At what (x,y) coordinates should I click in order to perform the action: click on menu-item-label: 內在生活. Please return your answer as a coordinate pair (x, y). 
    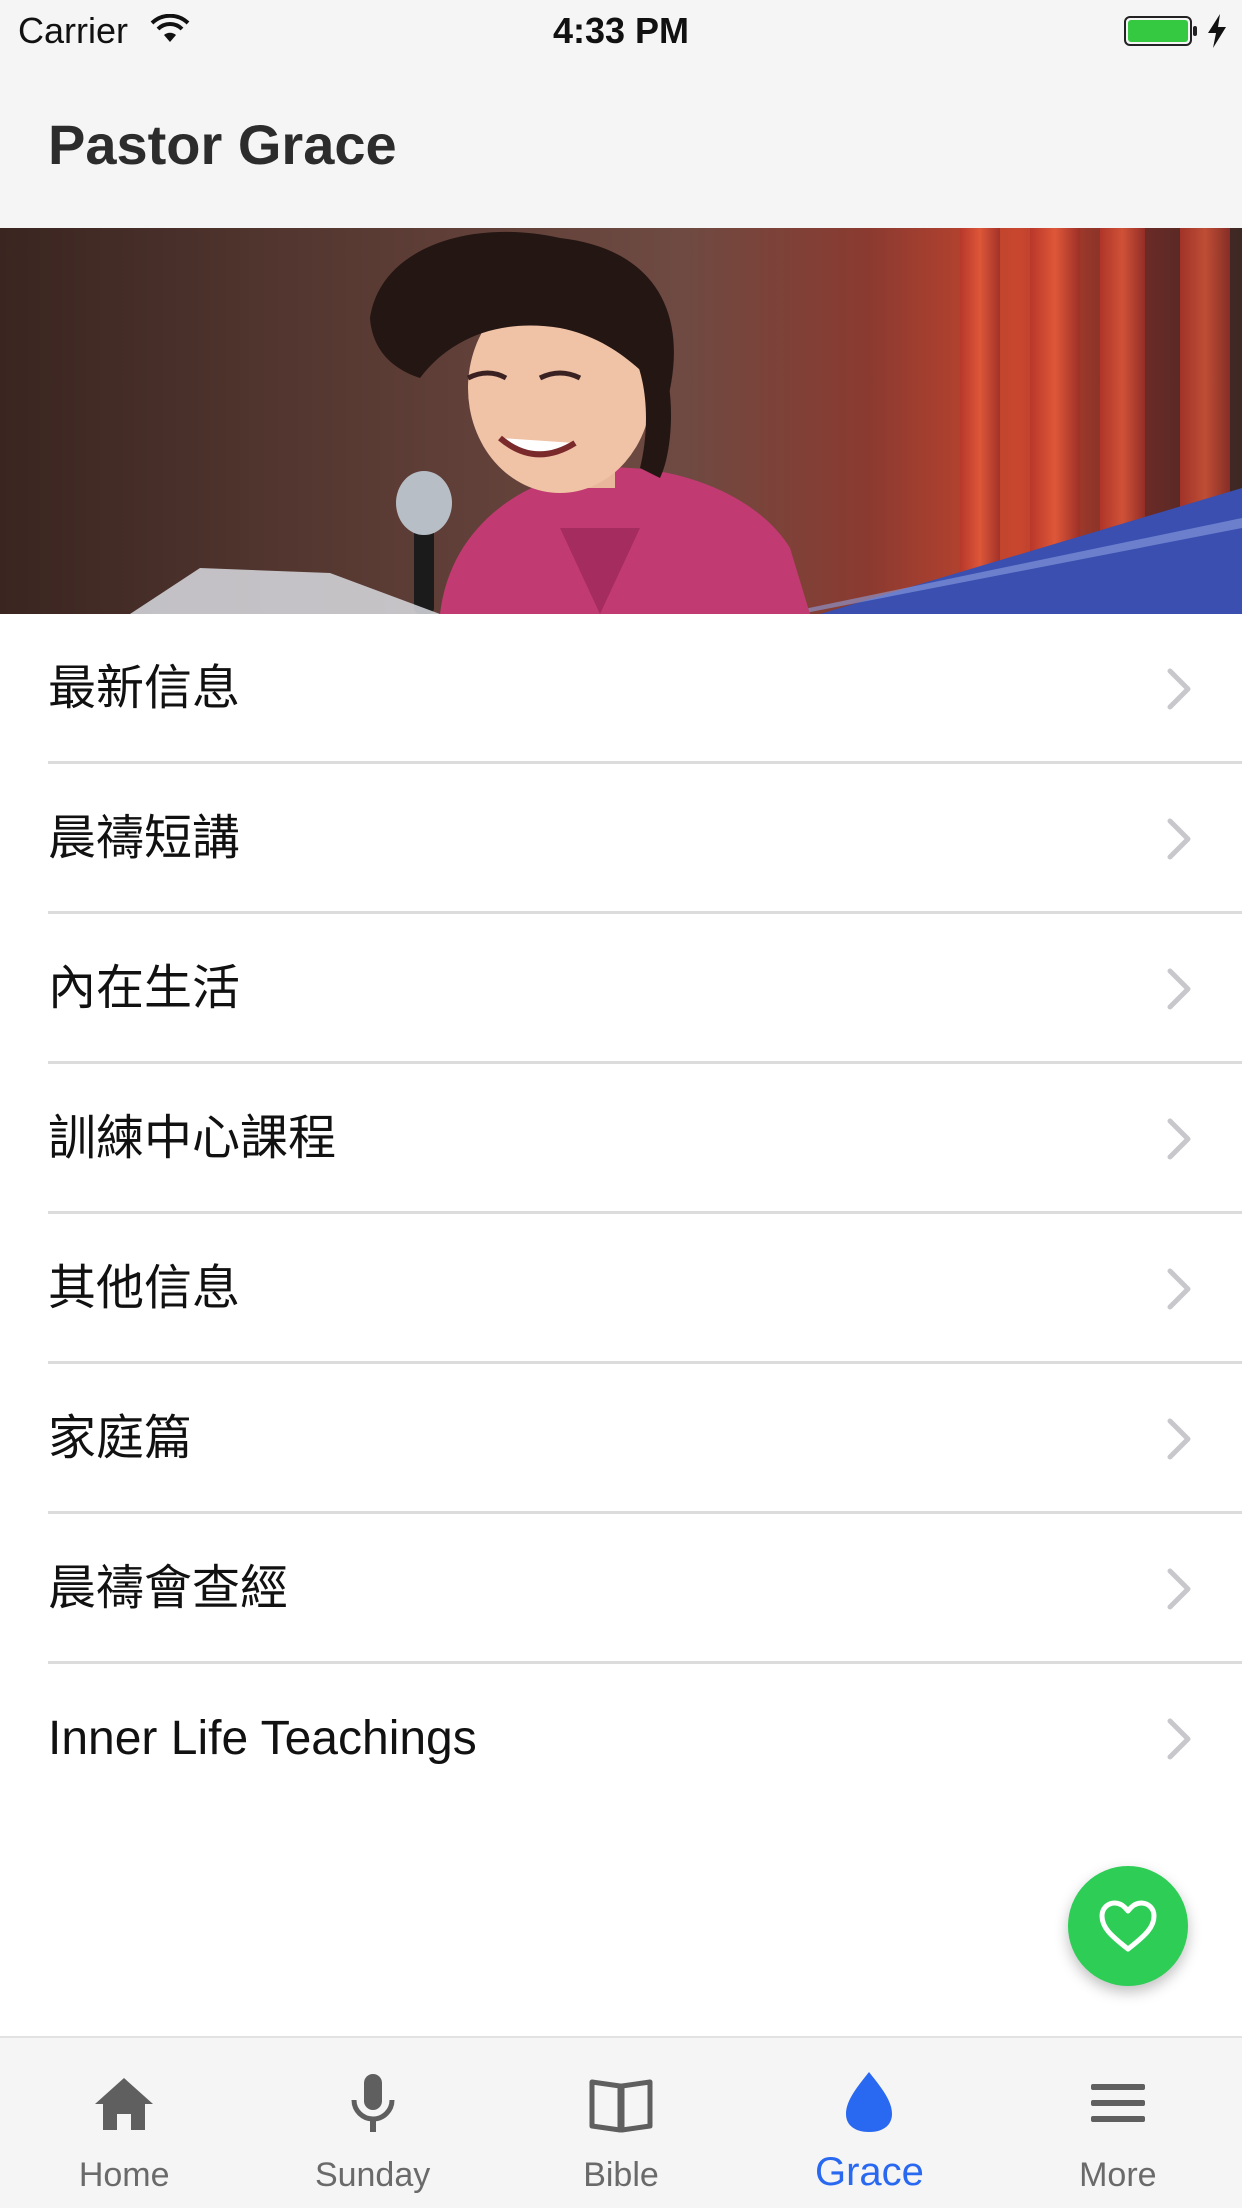
    Looking at the image, I should click on (144, 988).